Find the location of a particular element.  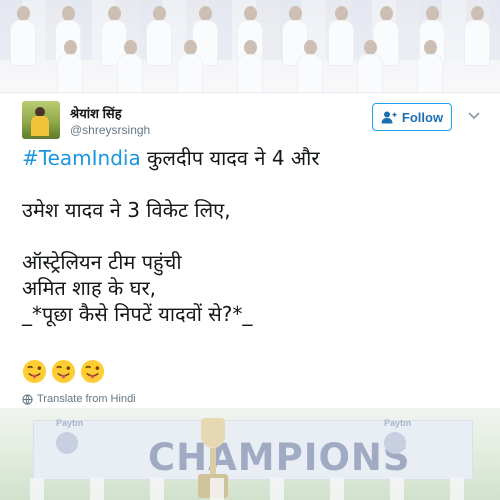

translate-link: Translate from Hindi is located at coordinates (79, 399).